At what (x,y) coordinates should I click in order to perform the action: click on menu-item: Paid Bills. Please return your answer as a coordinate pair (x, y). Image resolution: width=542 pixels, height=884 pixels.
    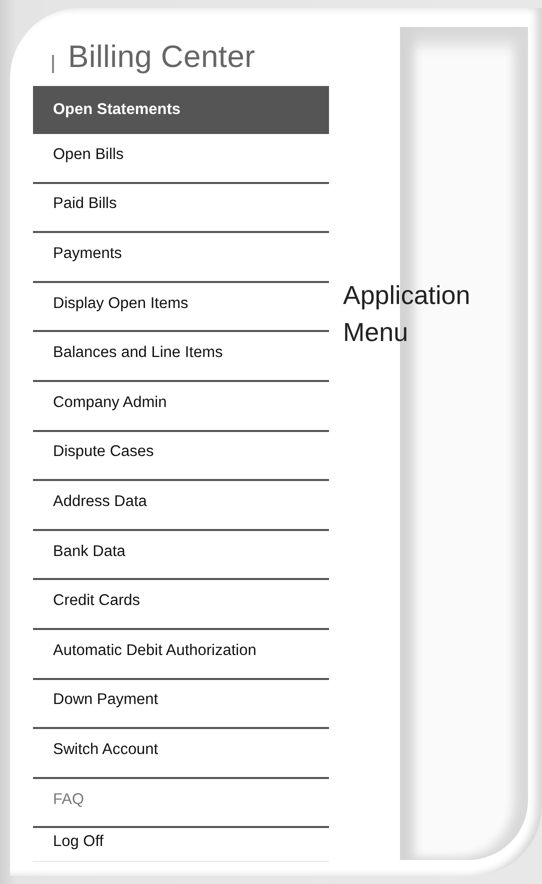
    Looking at the image, I should click on (181, 209).